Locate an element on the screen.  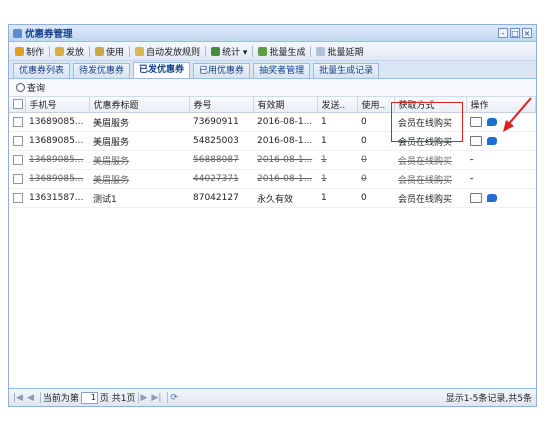
col-actions: 操作 is located at coordinates (501, 105).